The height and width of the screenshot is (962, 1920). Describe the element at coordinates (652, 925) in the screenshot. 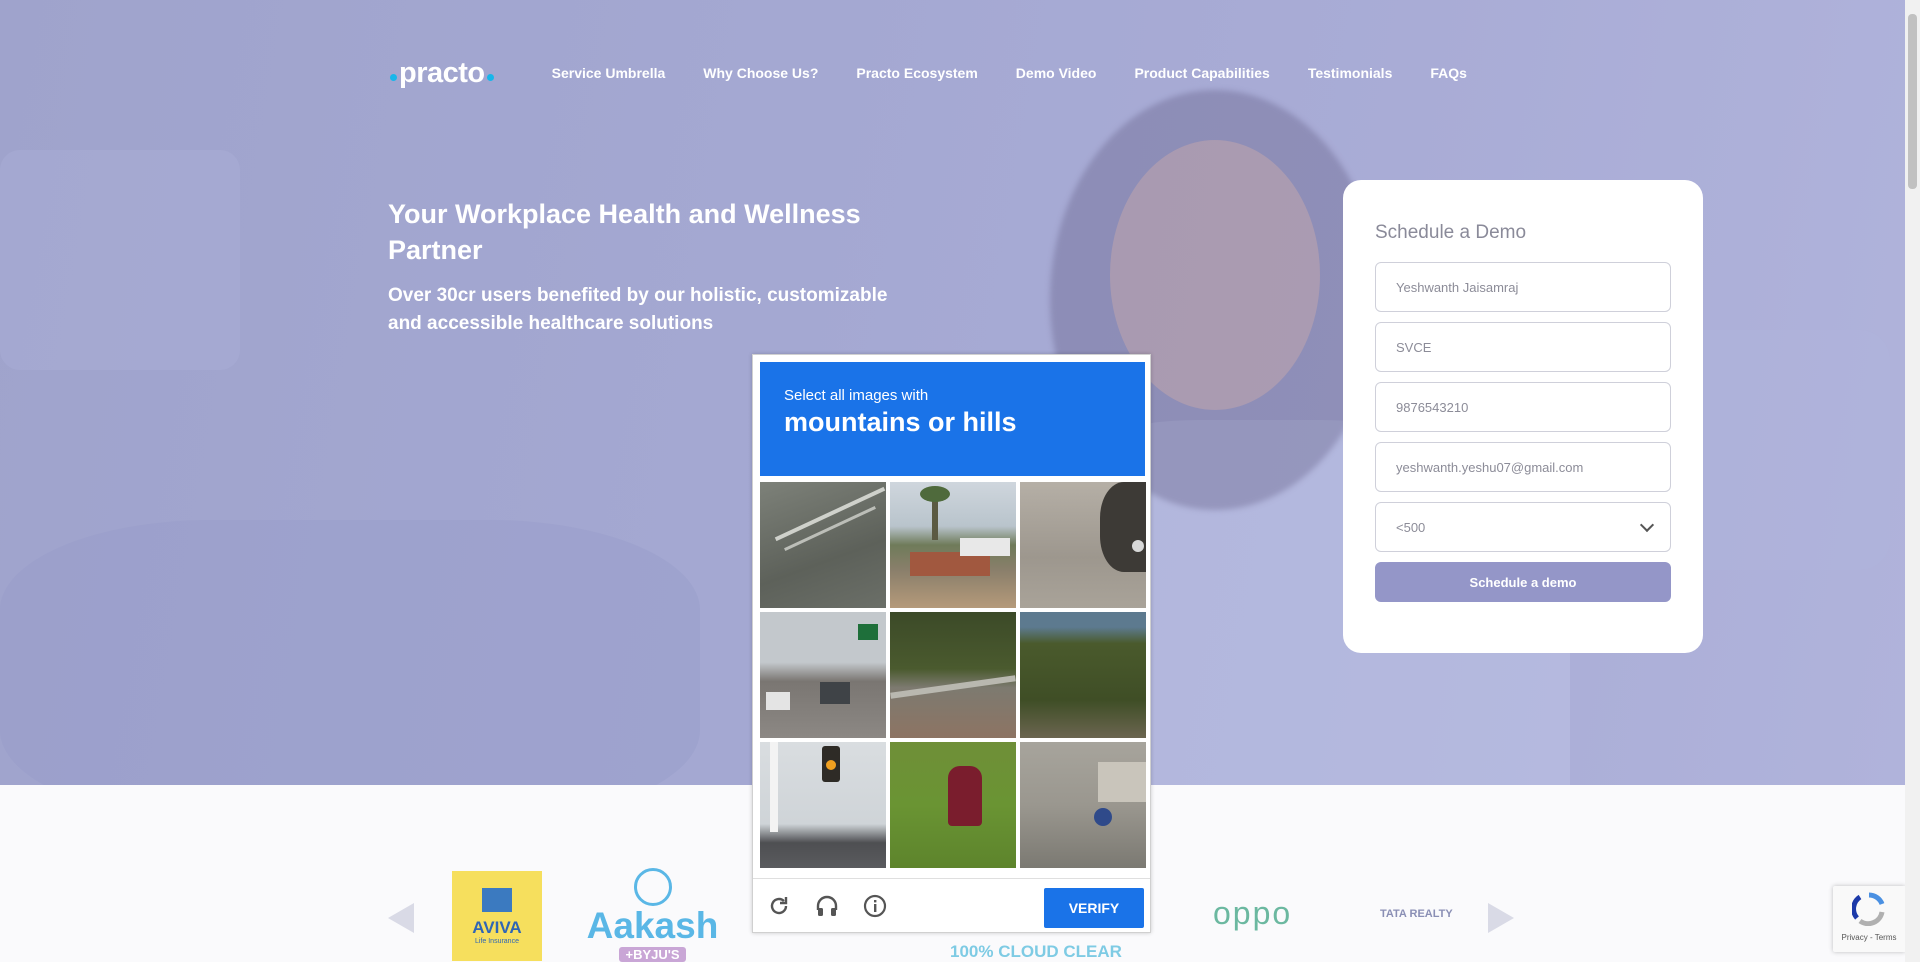

I see `aakash-name: Aakash` at that location.